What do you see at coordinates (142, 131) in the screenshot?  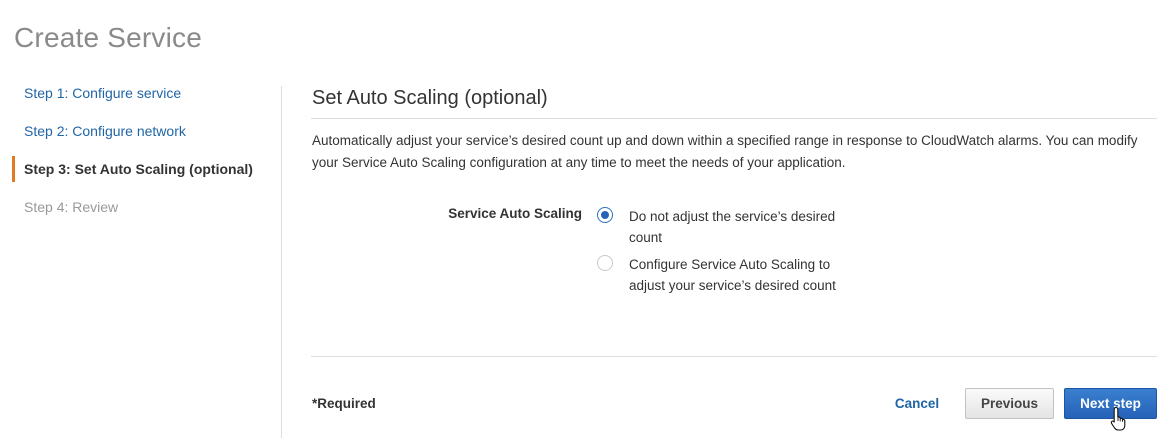 I see `step-configure-network: Step 2: Configure network` at bounding box center [142, 131].